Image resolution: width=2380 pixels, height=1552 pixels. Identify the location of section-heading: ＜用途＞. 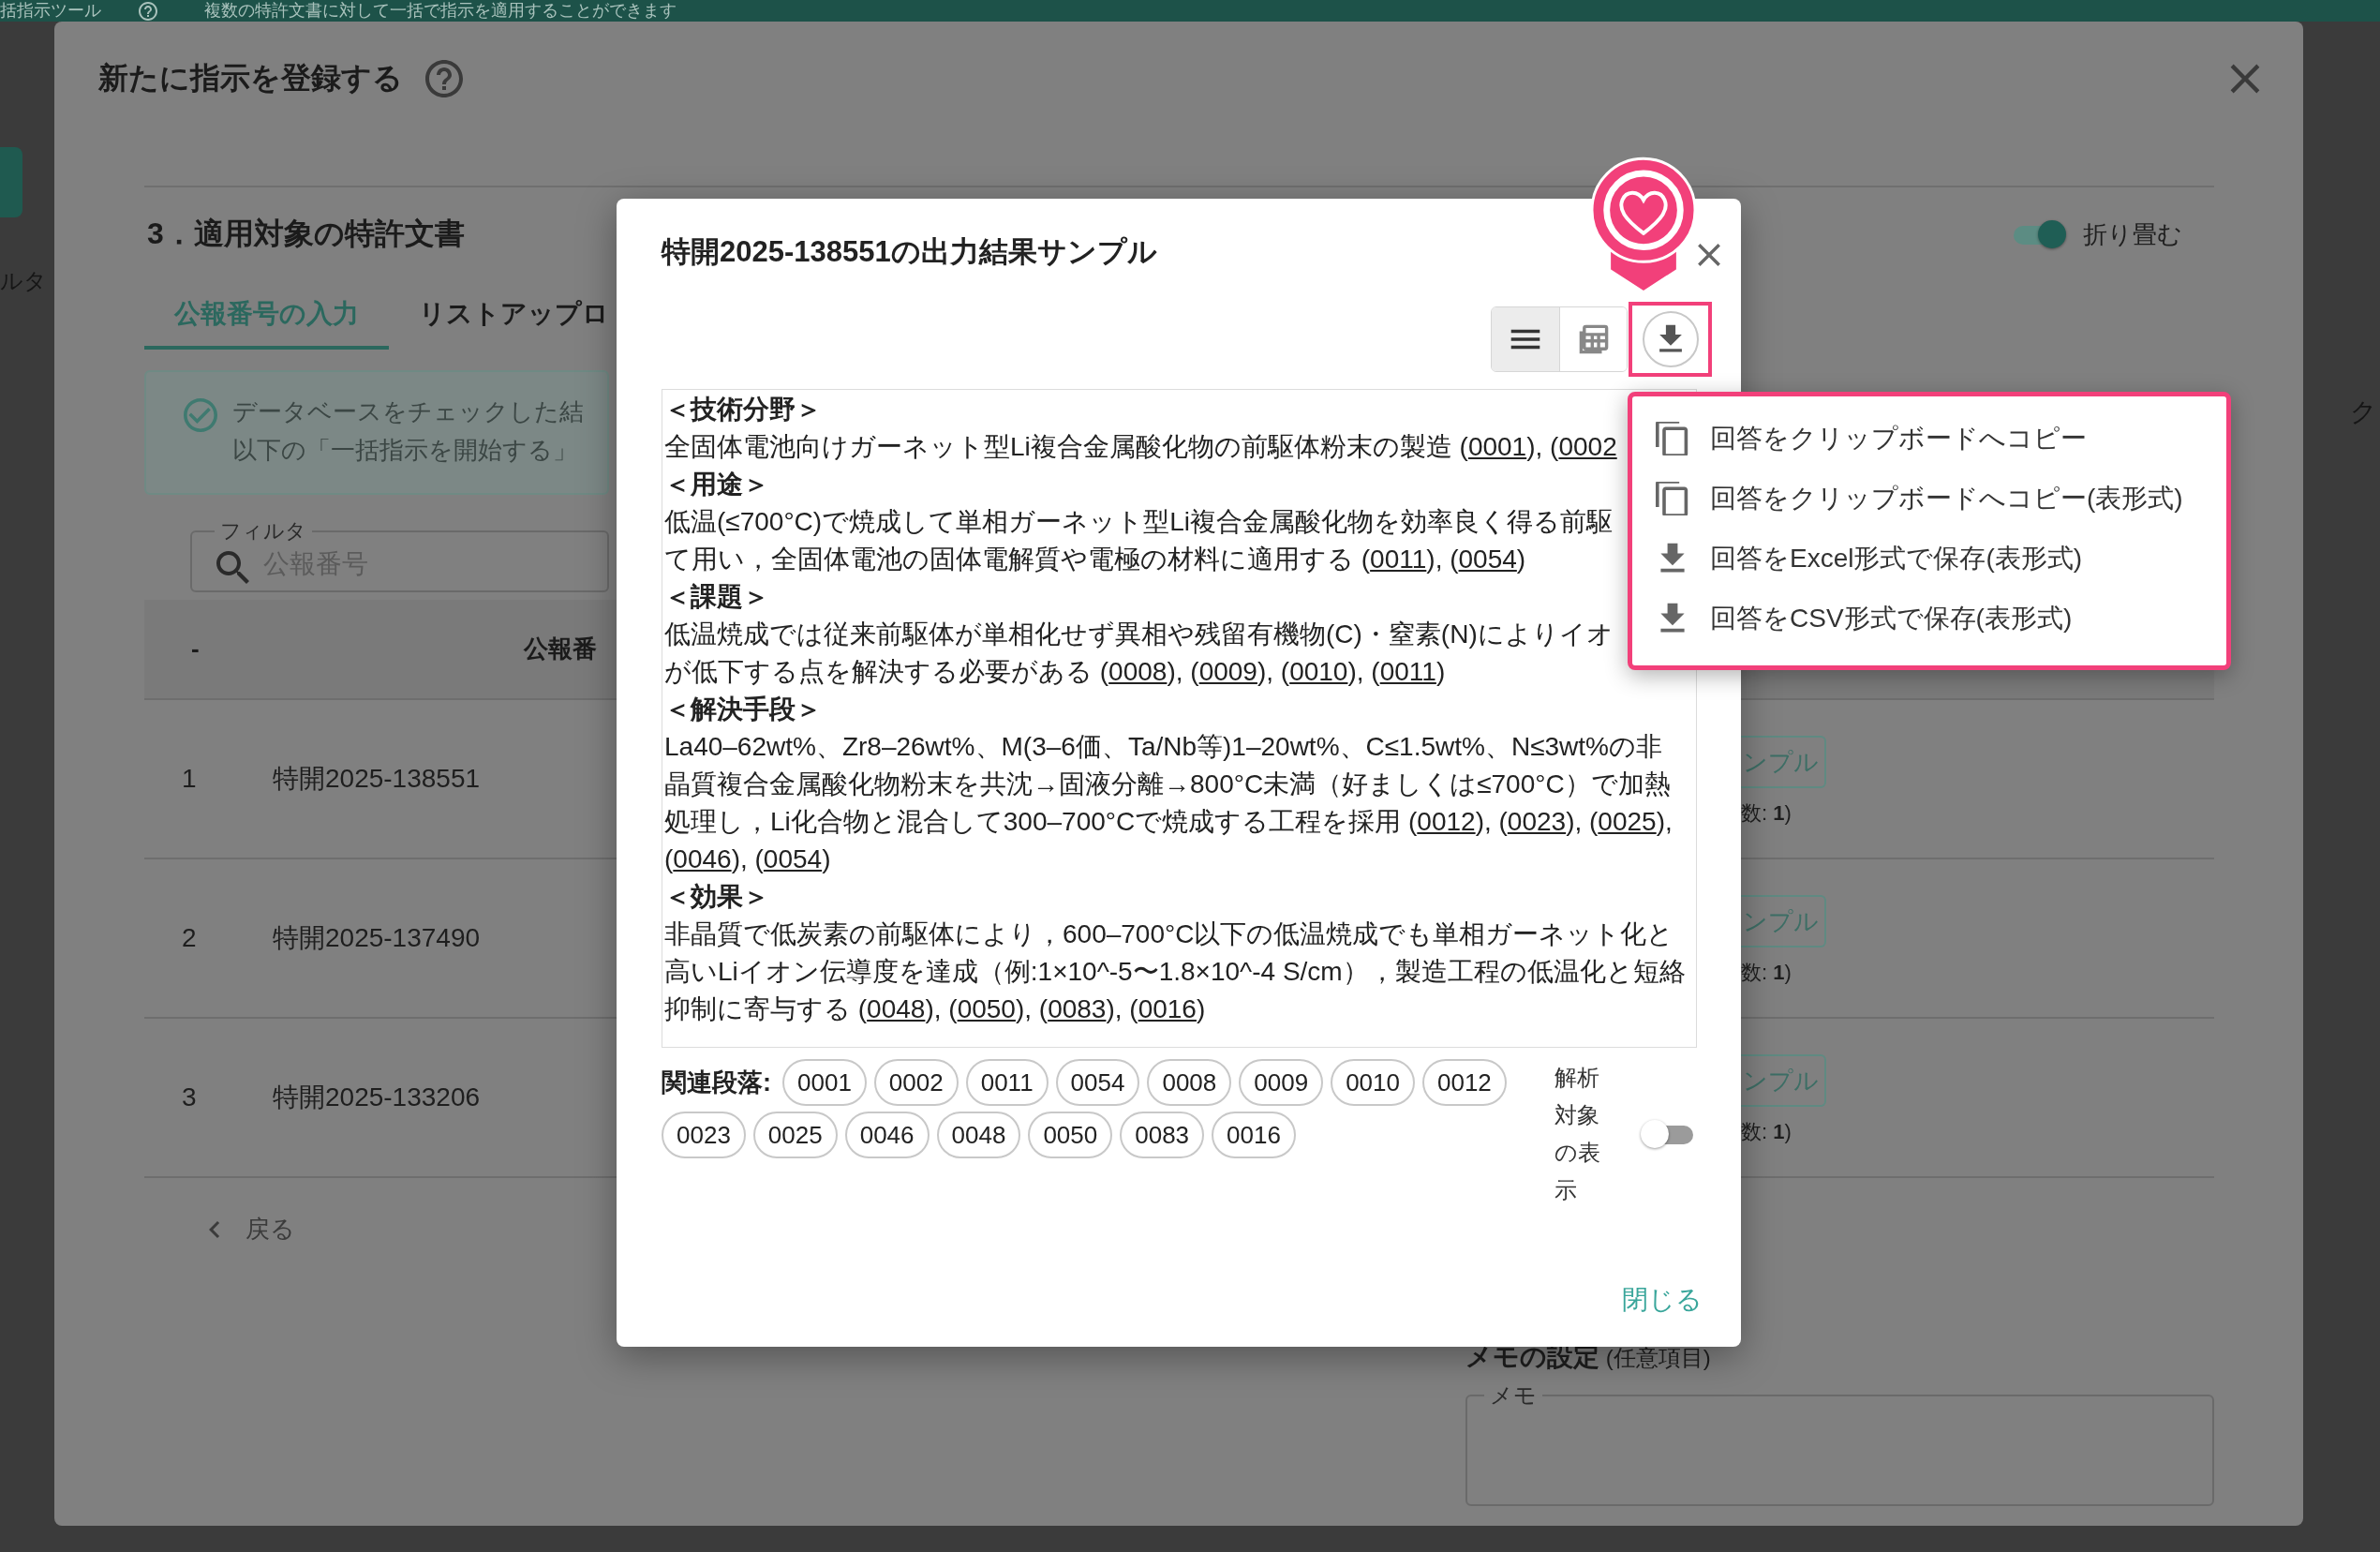
(716, 484).